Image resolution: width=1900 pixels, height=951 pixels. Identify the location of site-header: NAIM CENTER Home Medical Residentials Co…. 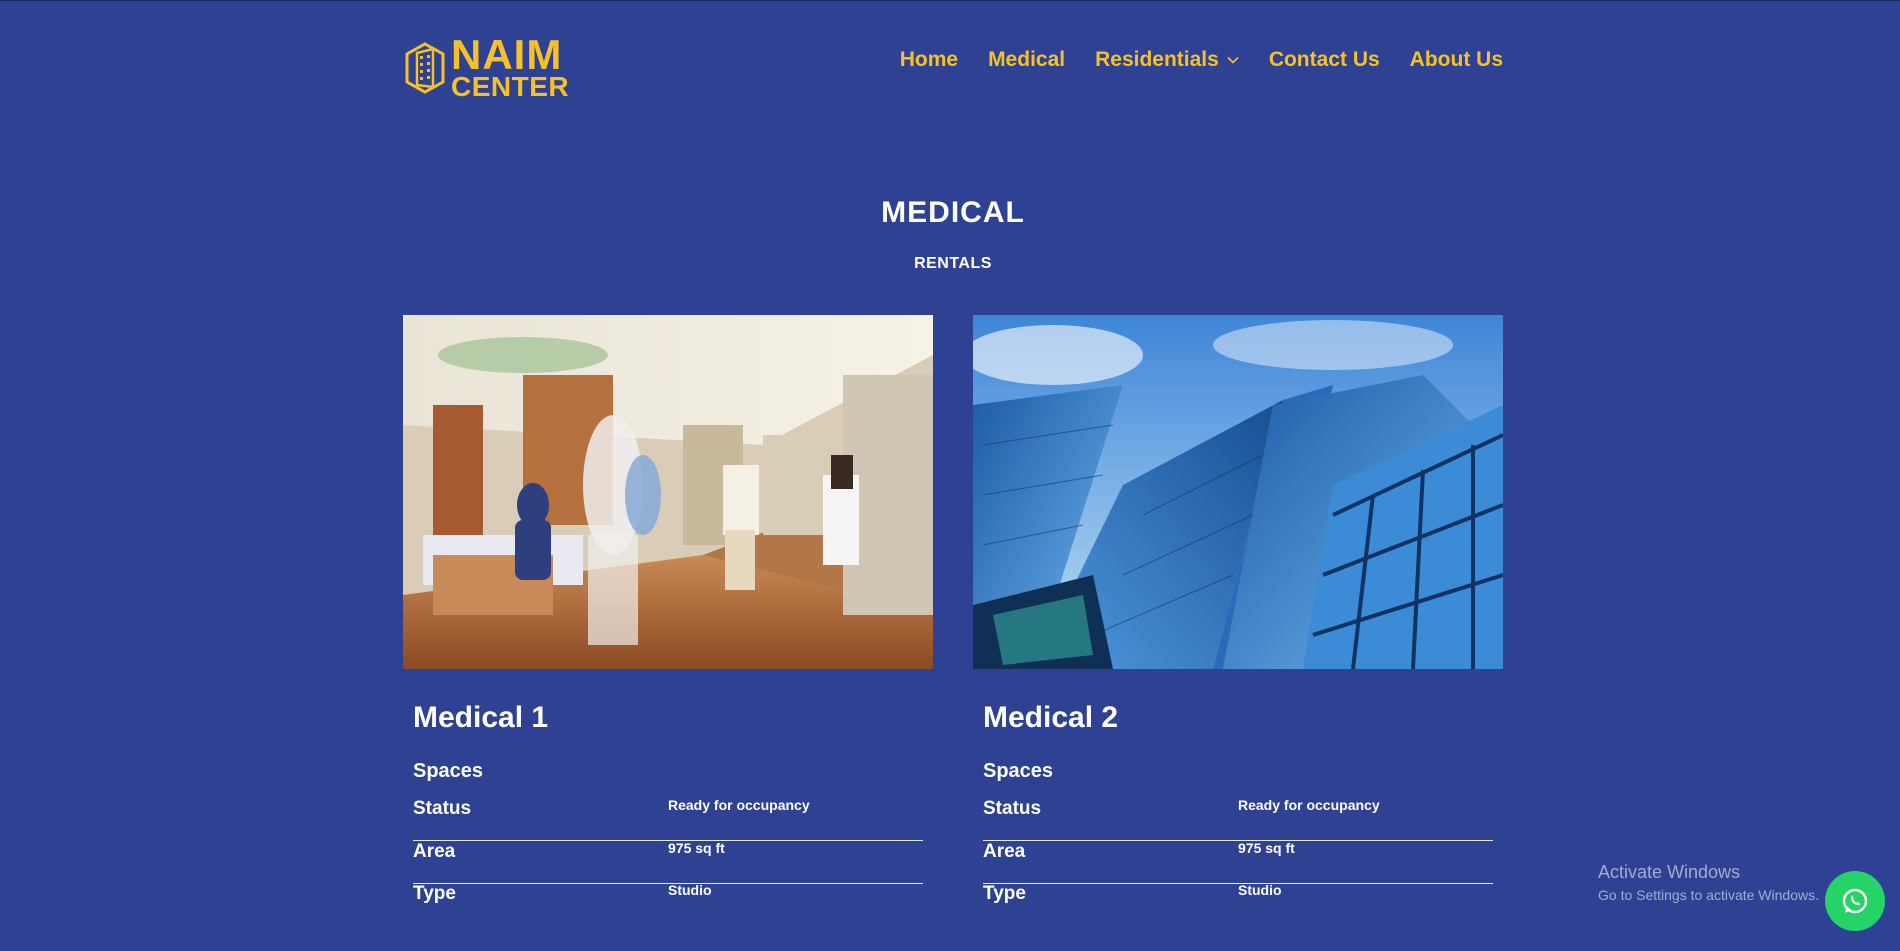
(953, 66).